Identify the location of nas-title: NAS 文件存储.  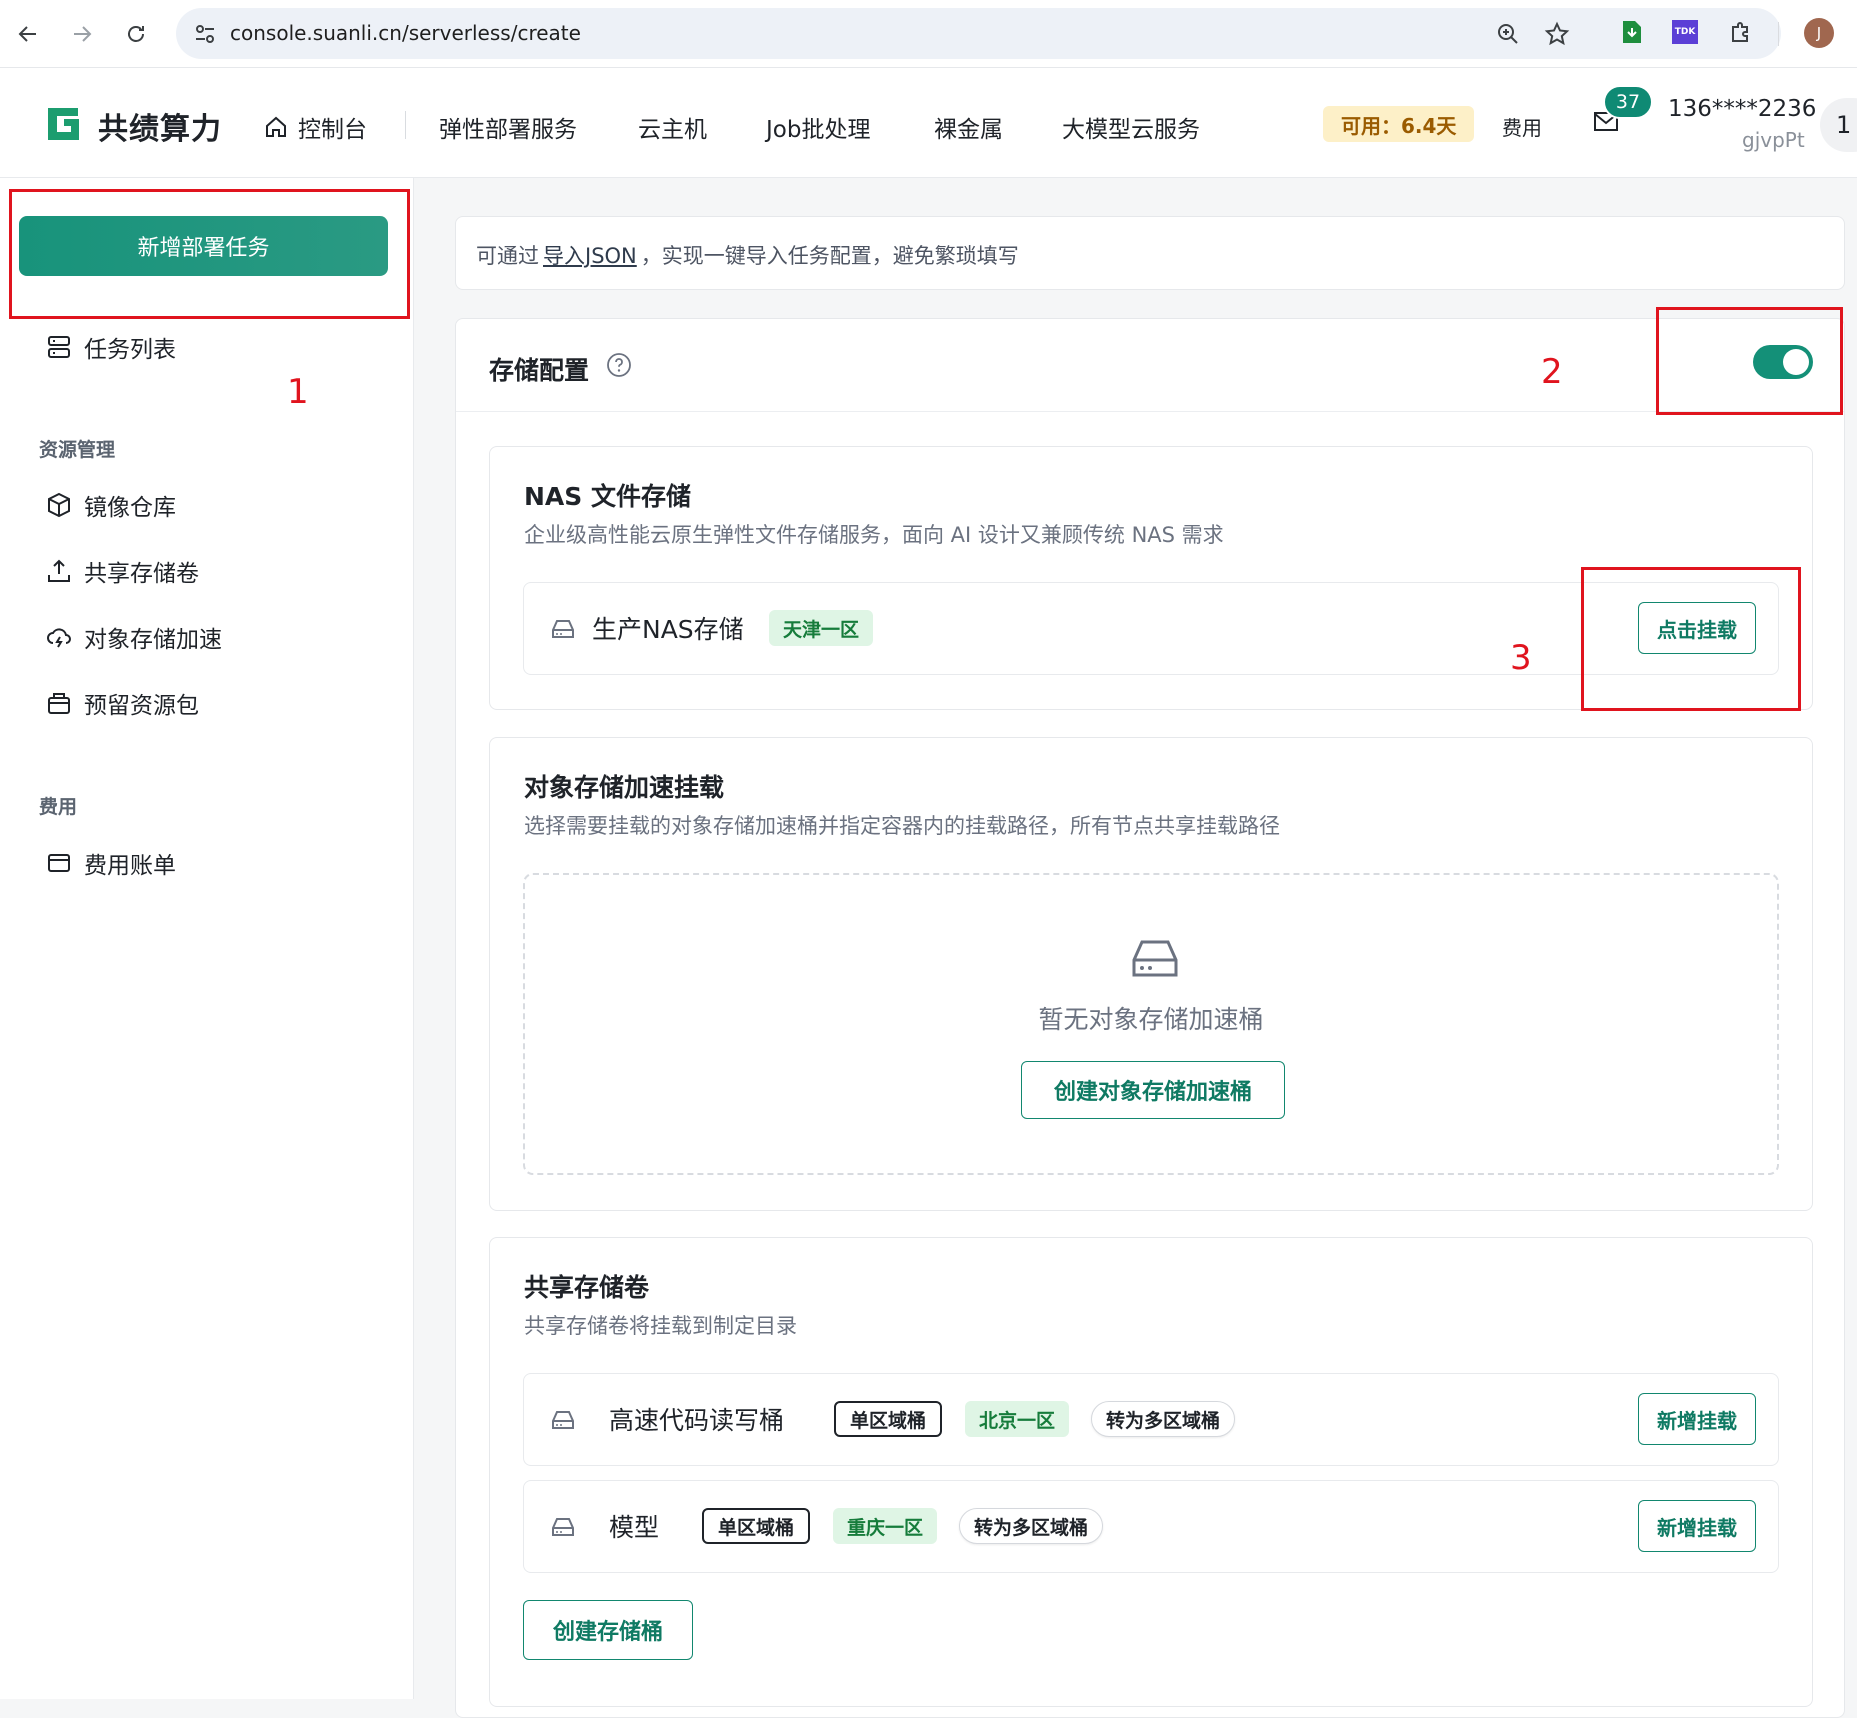
(607, 496).